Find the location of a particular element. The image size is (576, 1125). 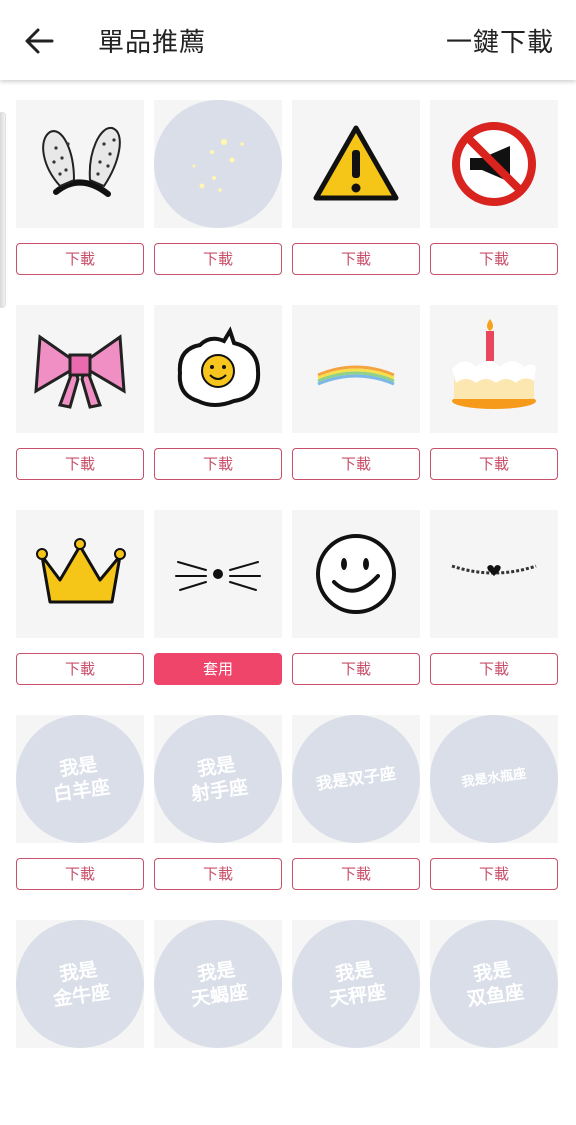

smiley-face-icon is located at coordinates (356, 574).